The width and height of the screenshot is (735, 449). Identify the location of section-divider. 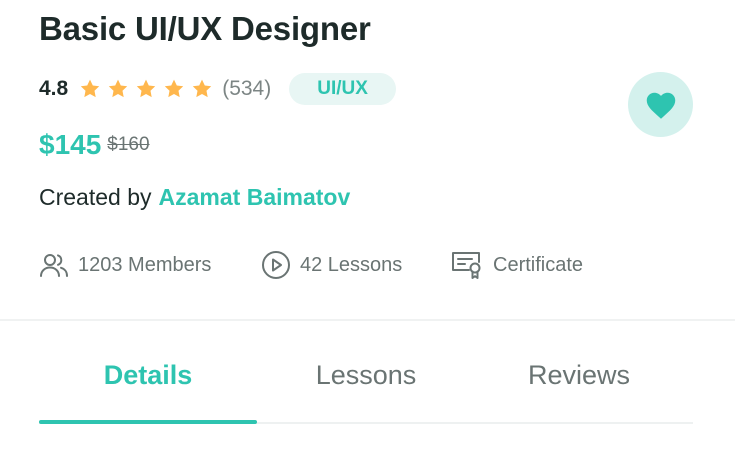
(367, 320).